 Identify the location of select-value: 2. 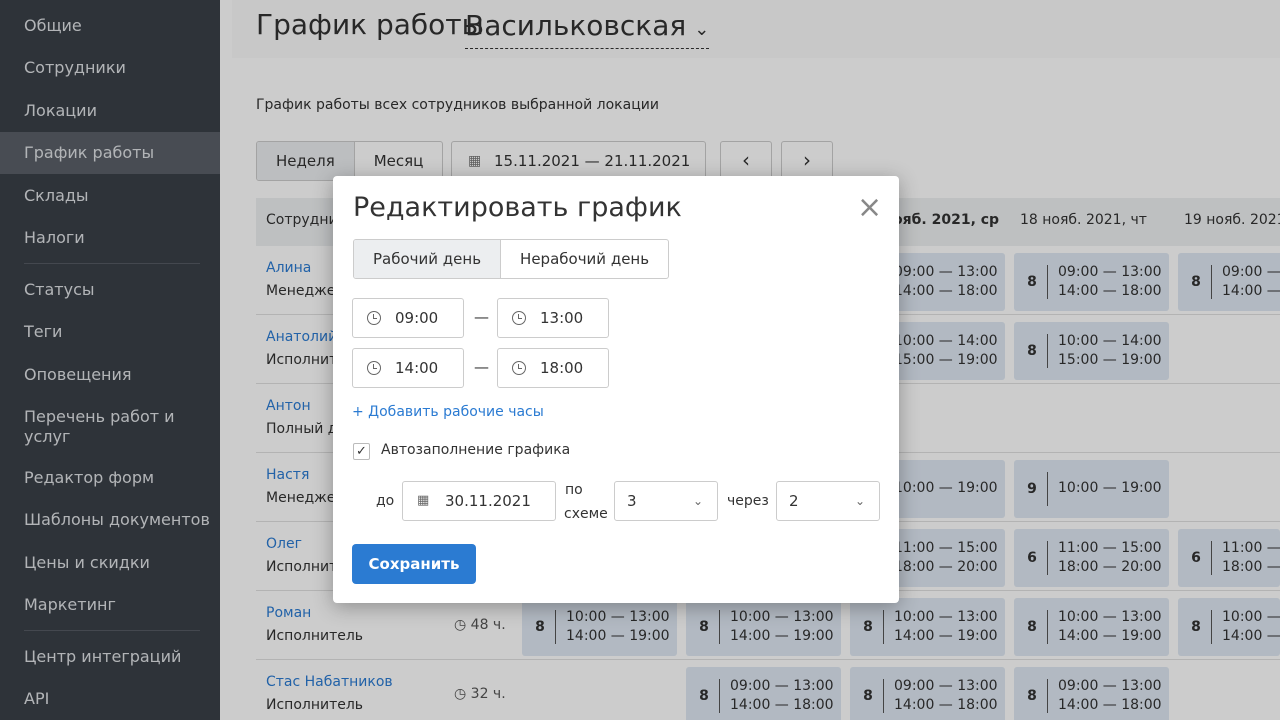
(794, 501).